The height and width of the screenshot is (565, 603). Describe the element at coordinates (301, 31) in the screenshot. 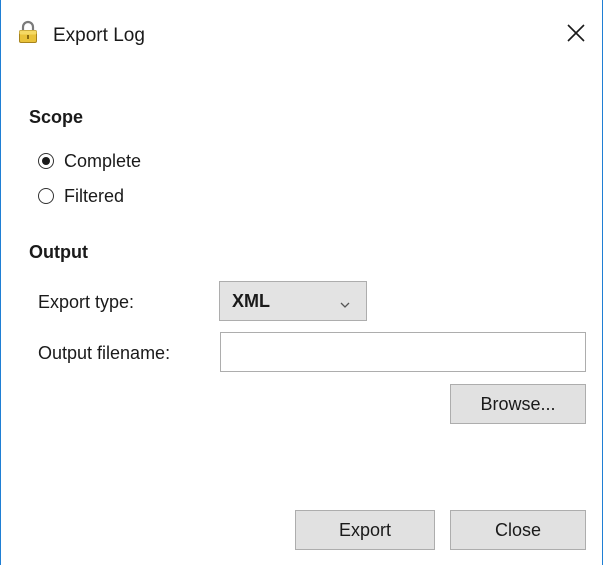

I see `title-bar: Export Log` at that location.